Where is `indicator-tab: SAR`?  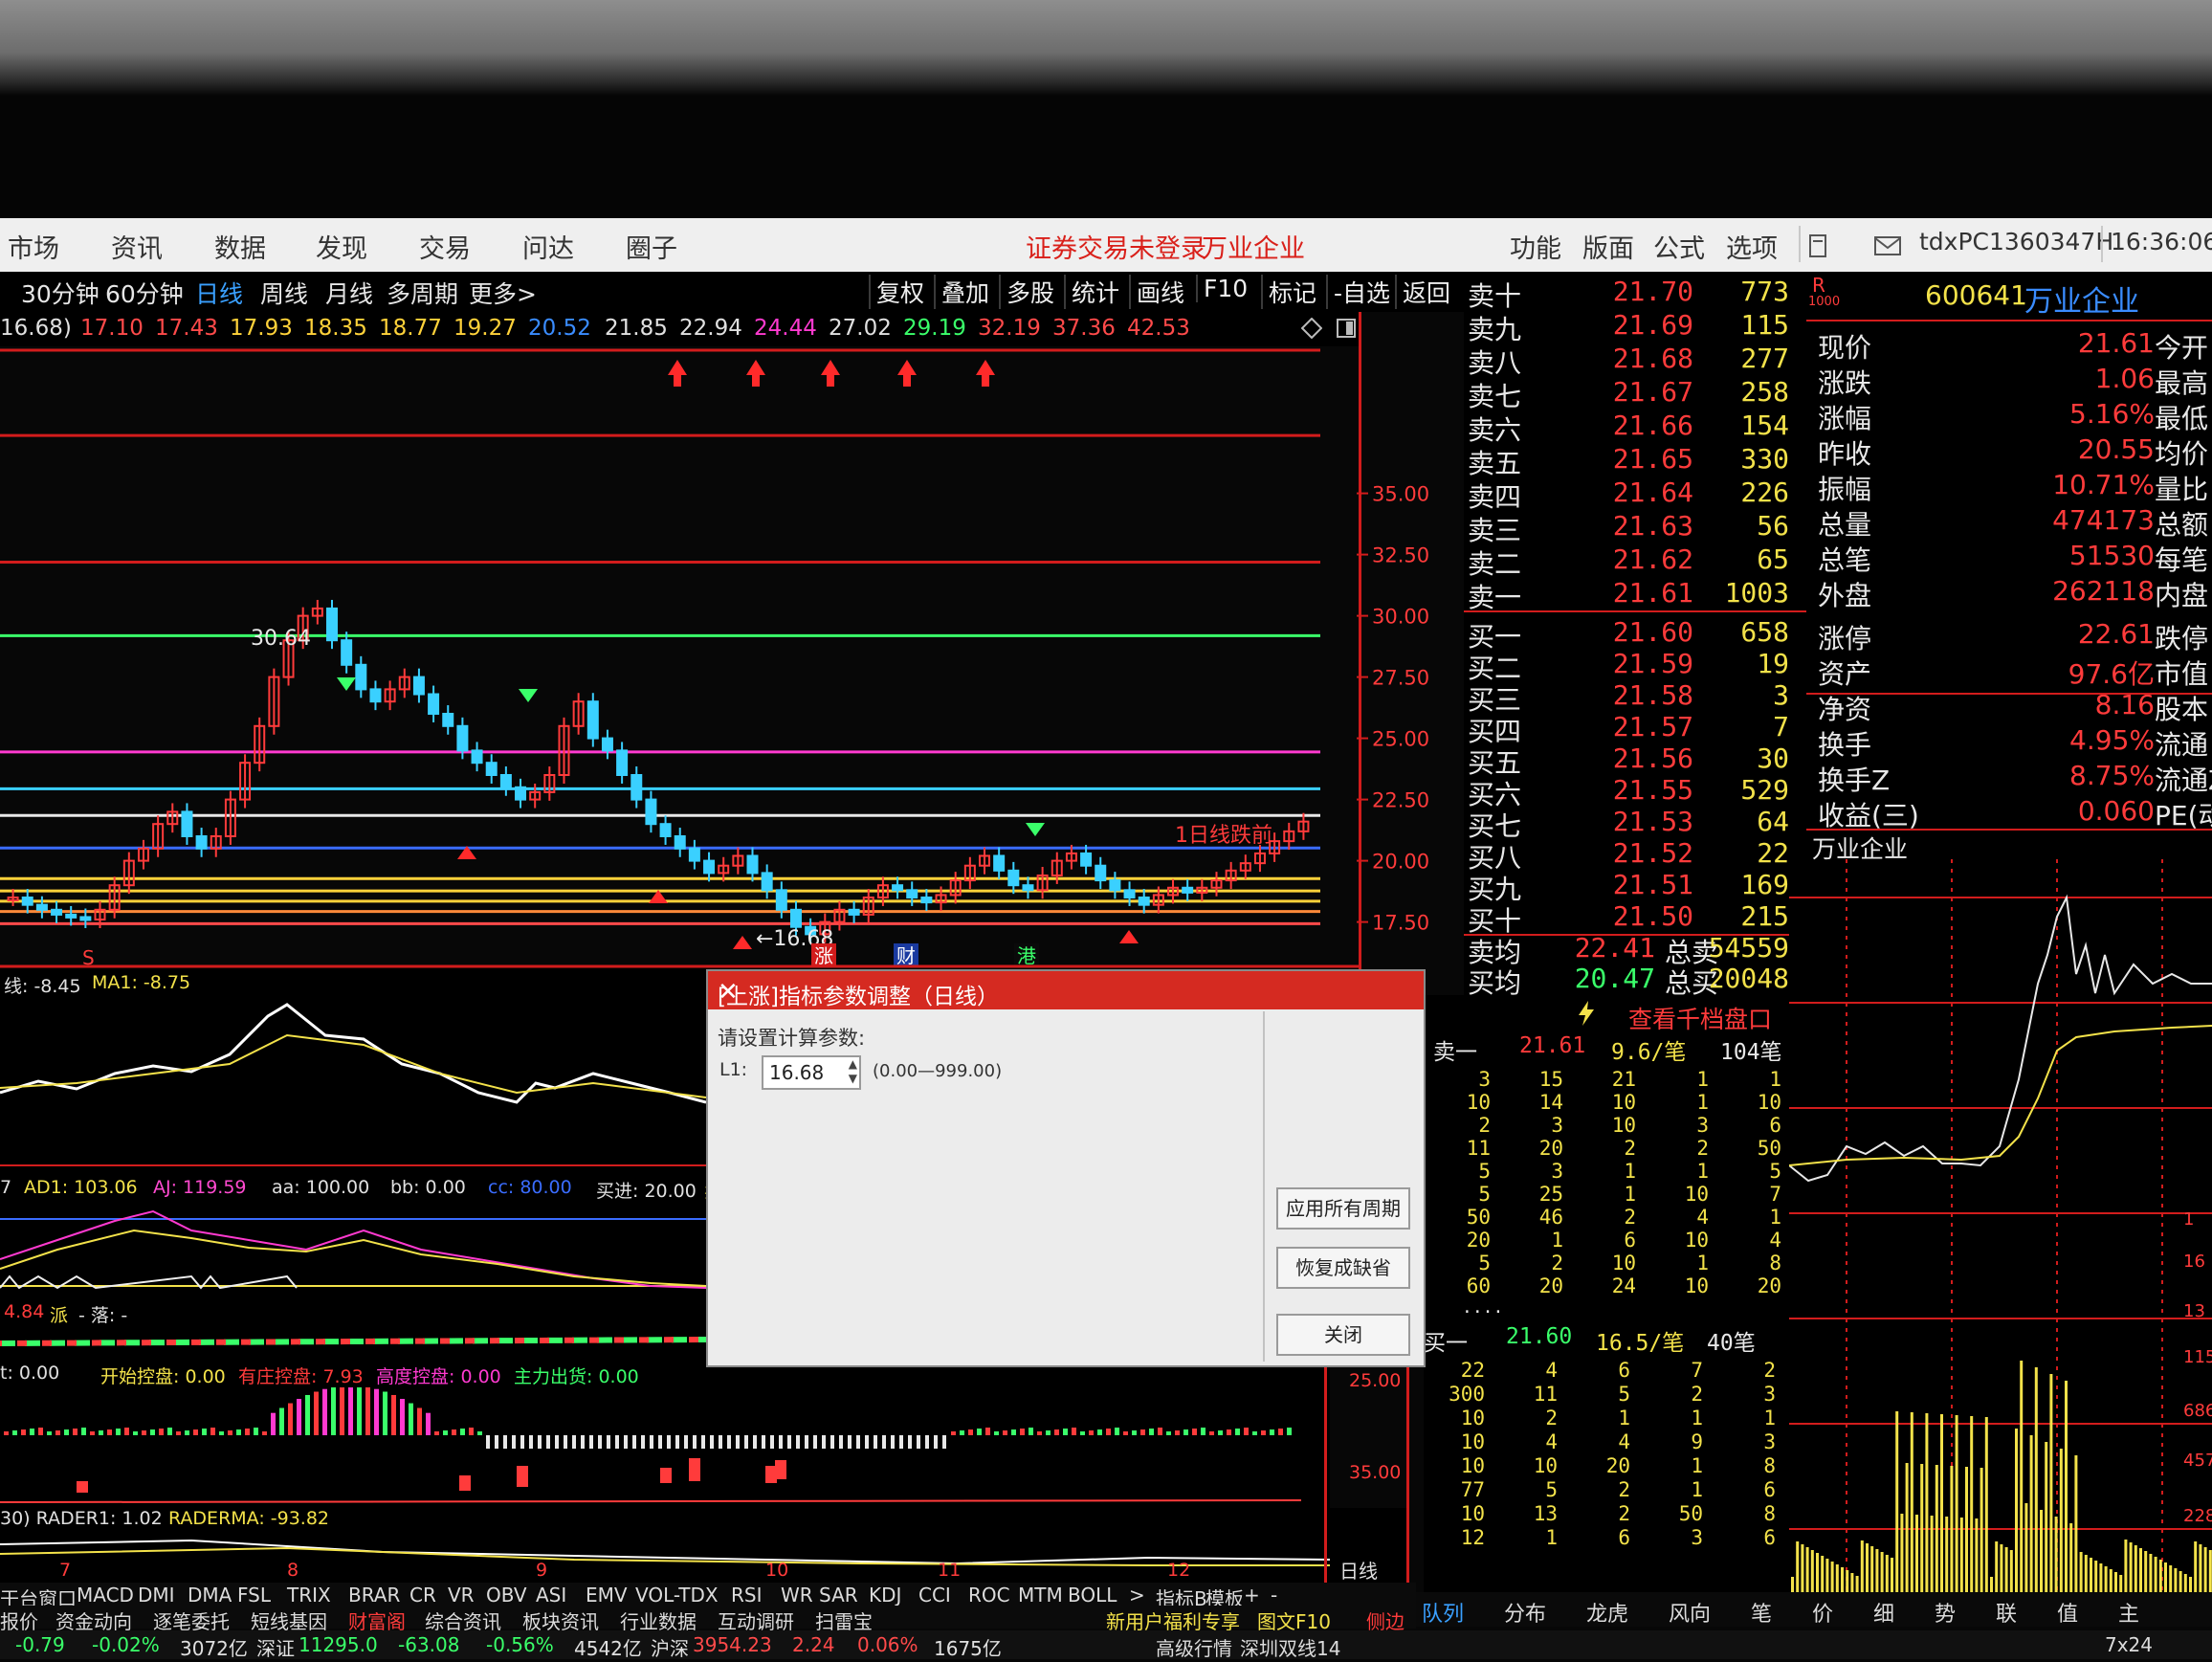 indicator-tab: SAR is located at coordinates (838, 1595).